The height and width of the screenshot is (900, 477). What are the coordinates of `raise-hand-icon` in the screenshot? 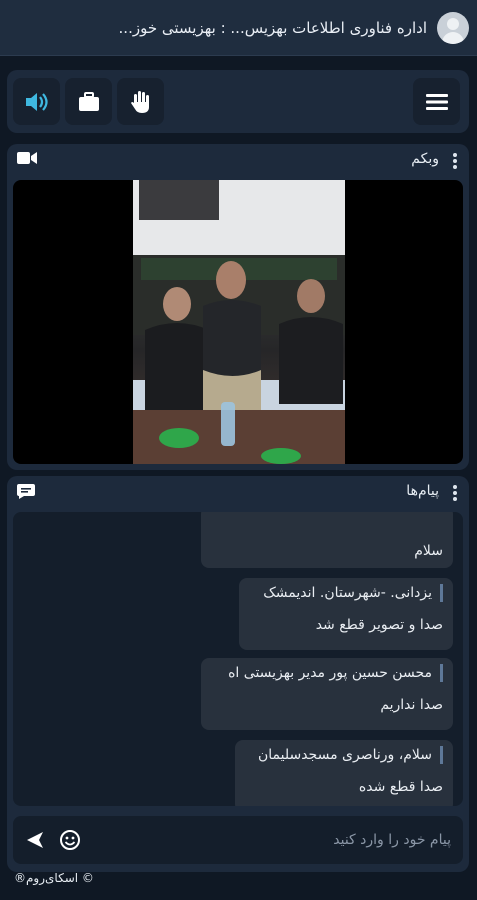 It's located at (139, 101).